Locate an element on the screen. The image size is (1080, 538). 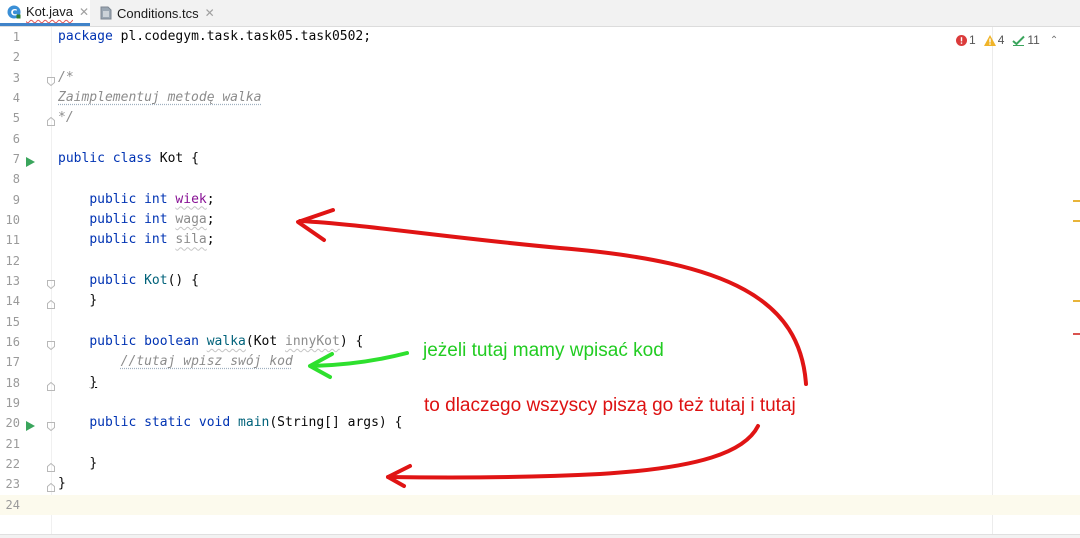
editor-bottom-border is located at coordinates (540, 536).